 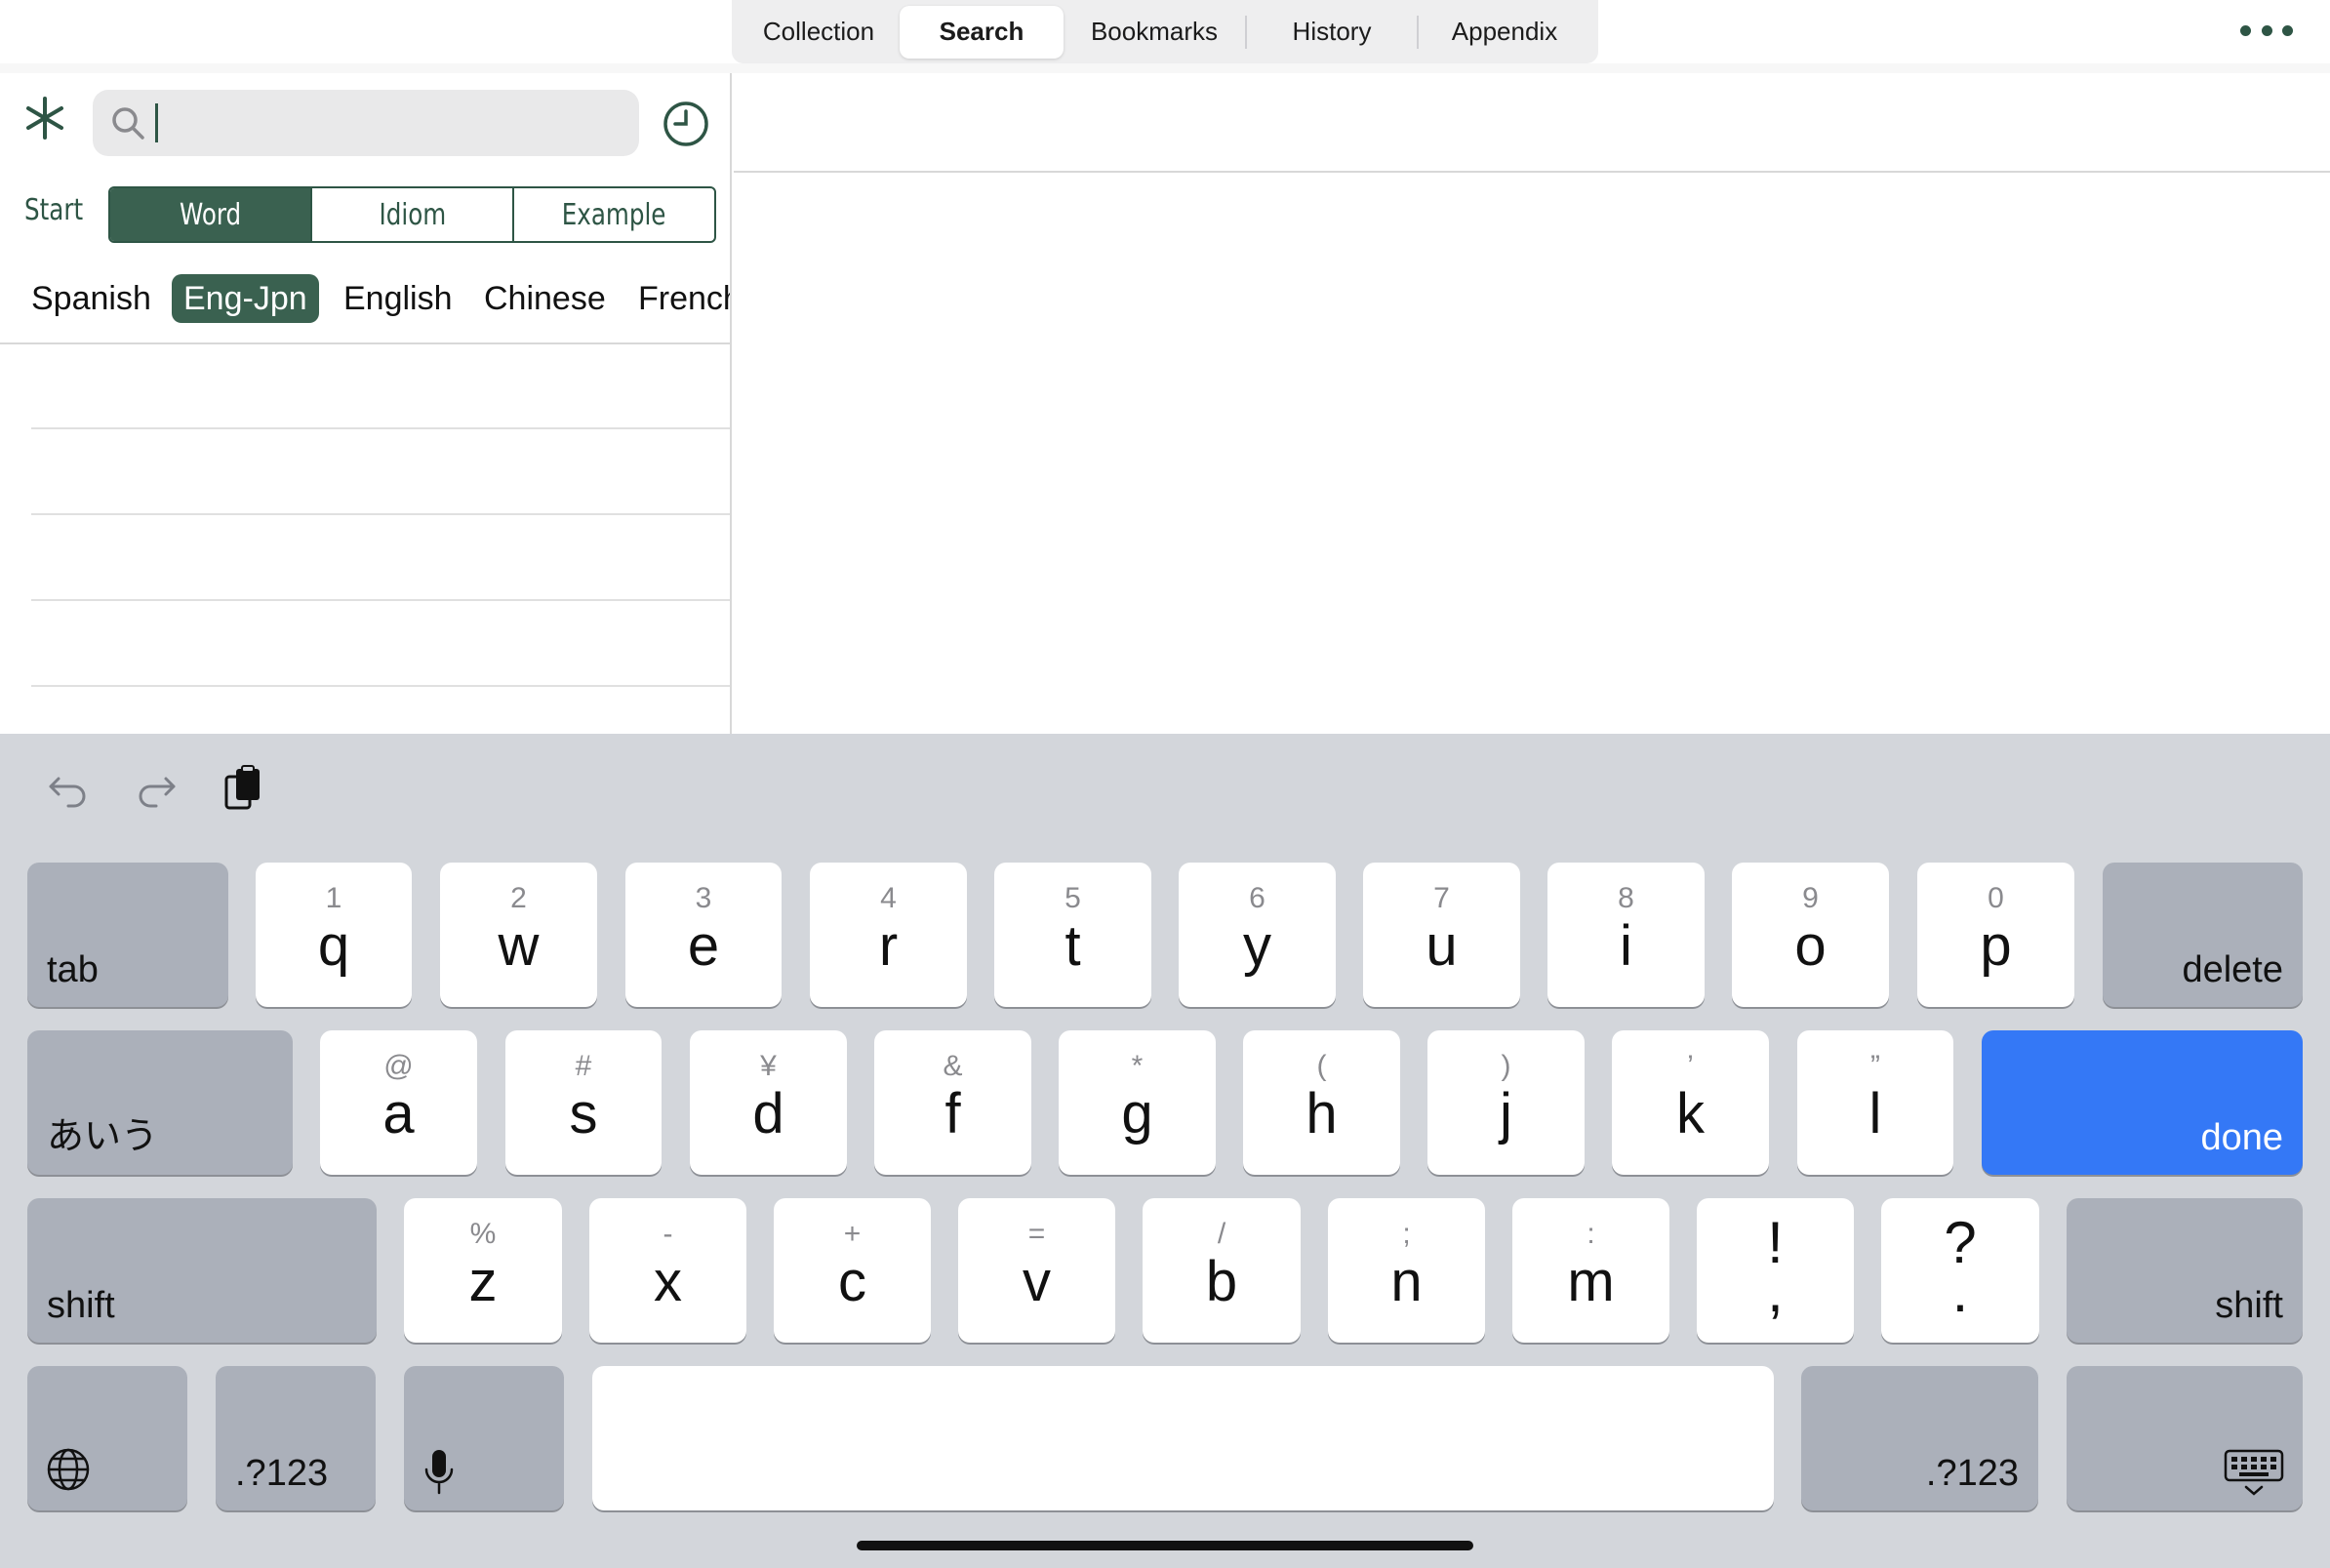 What do you see at coordinates (1183, 1438) in the screenshot?
I see `space-bar` at bounding box center [1183, 1438].